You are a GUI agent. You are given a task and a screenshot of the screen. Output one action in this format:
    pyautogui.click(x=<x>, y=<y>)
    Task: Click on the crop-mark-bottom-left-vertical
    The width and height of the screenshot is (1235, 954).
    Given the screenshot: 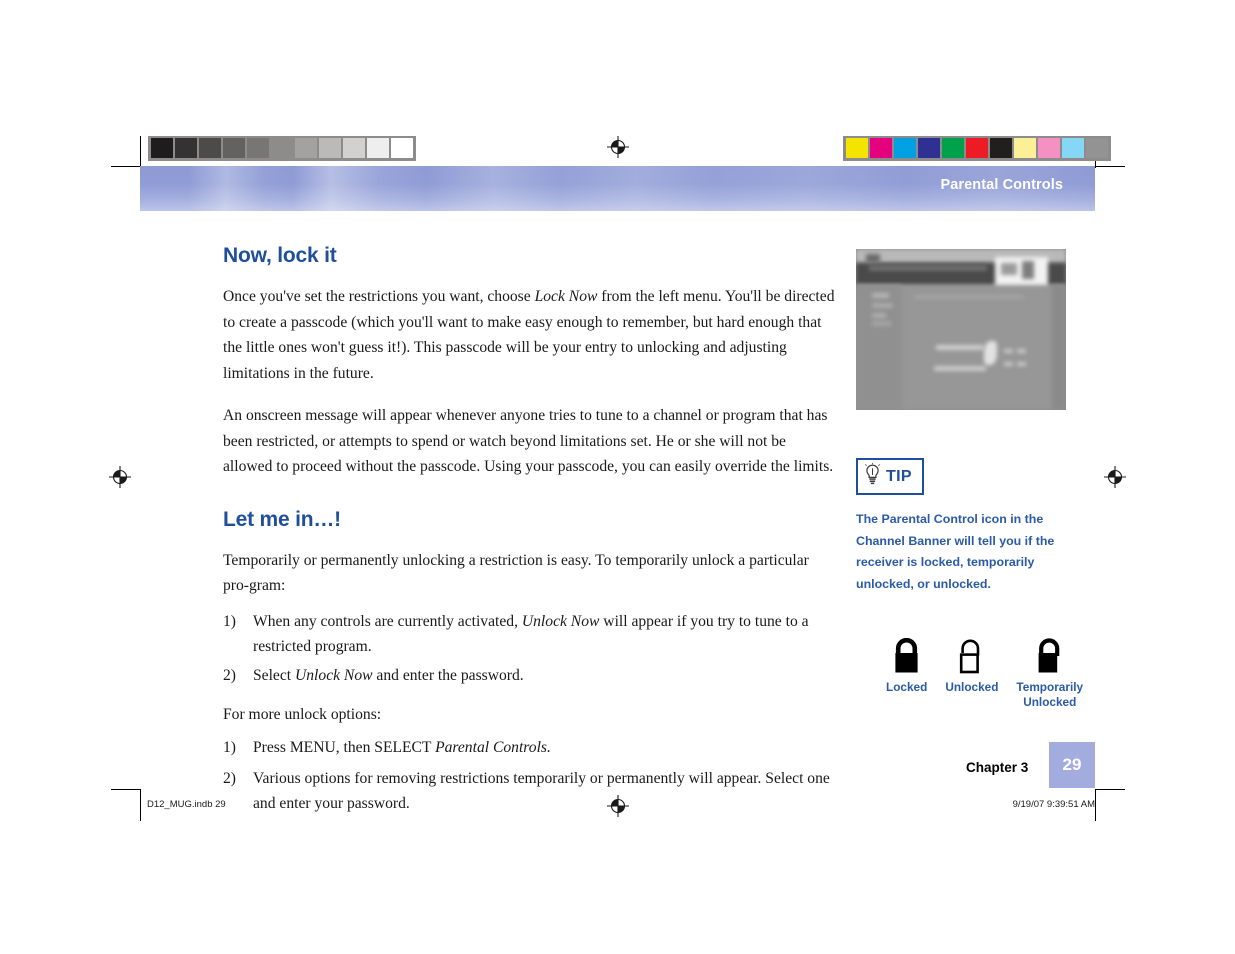 What is the action you would take?
    pyautogui.click(x=140, y=805)
    